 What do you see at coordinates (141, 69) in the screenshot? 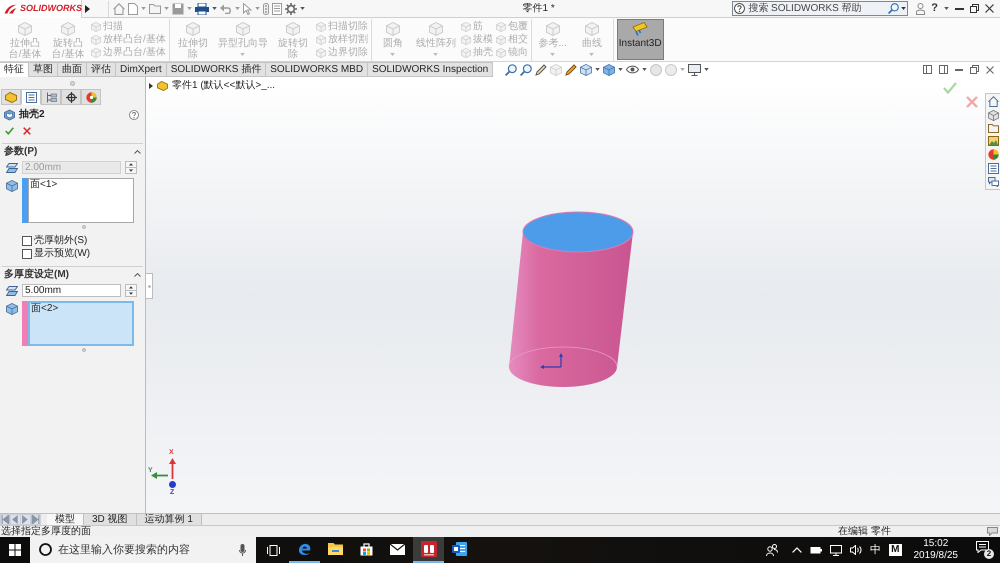
I see `command-tab: DimXpert` at bounding box center [141, 69].